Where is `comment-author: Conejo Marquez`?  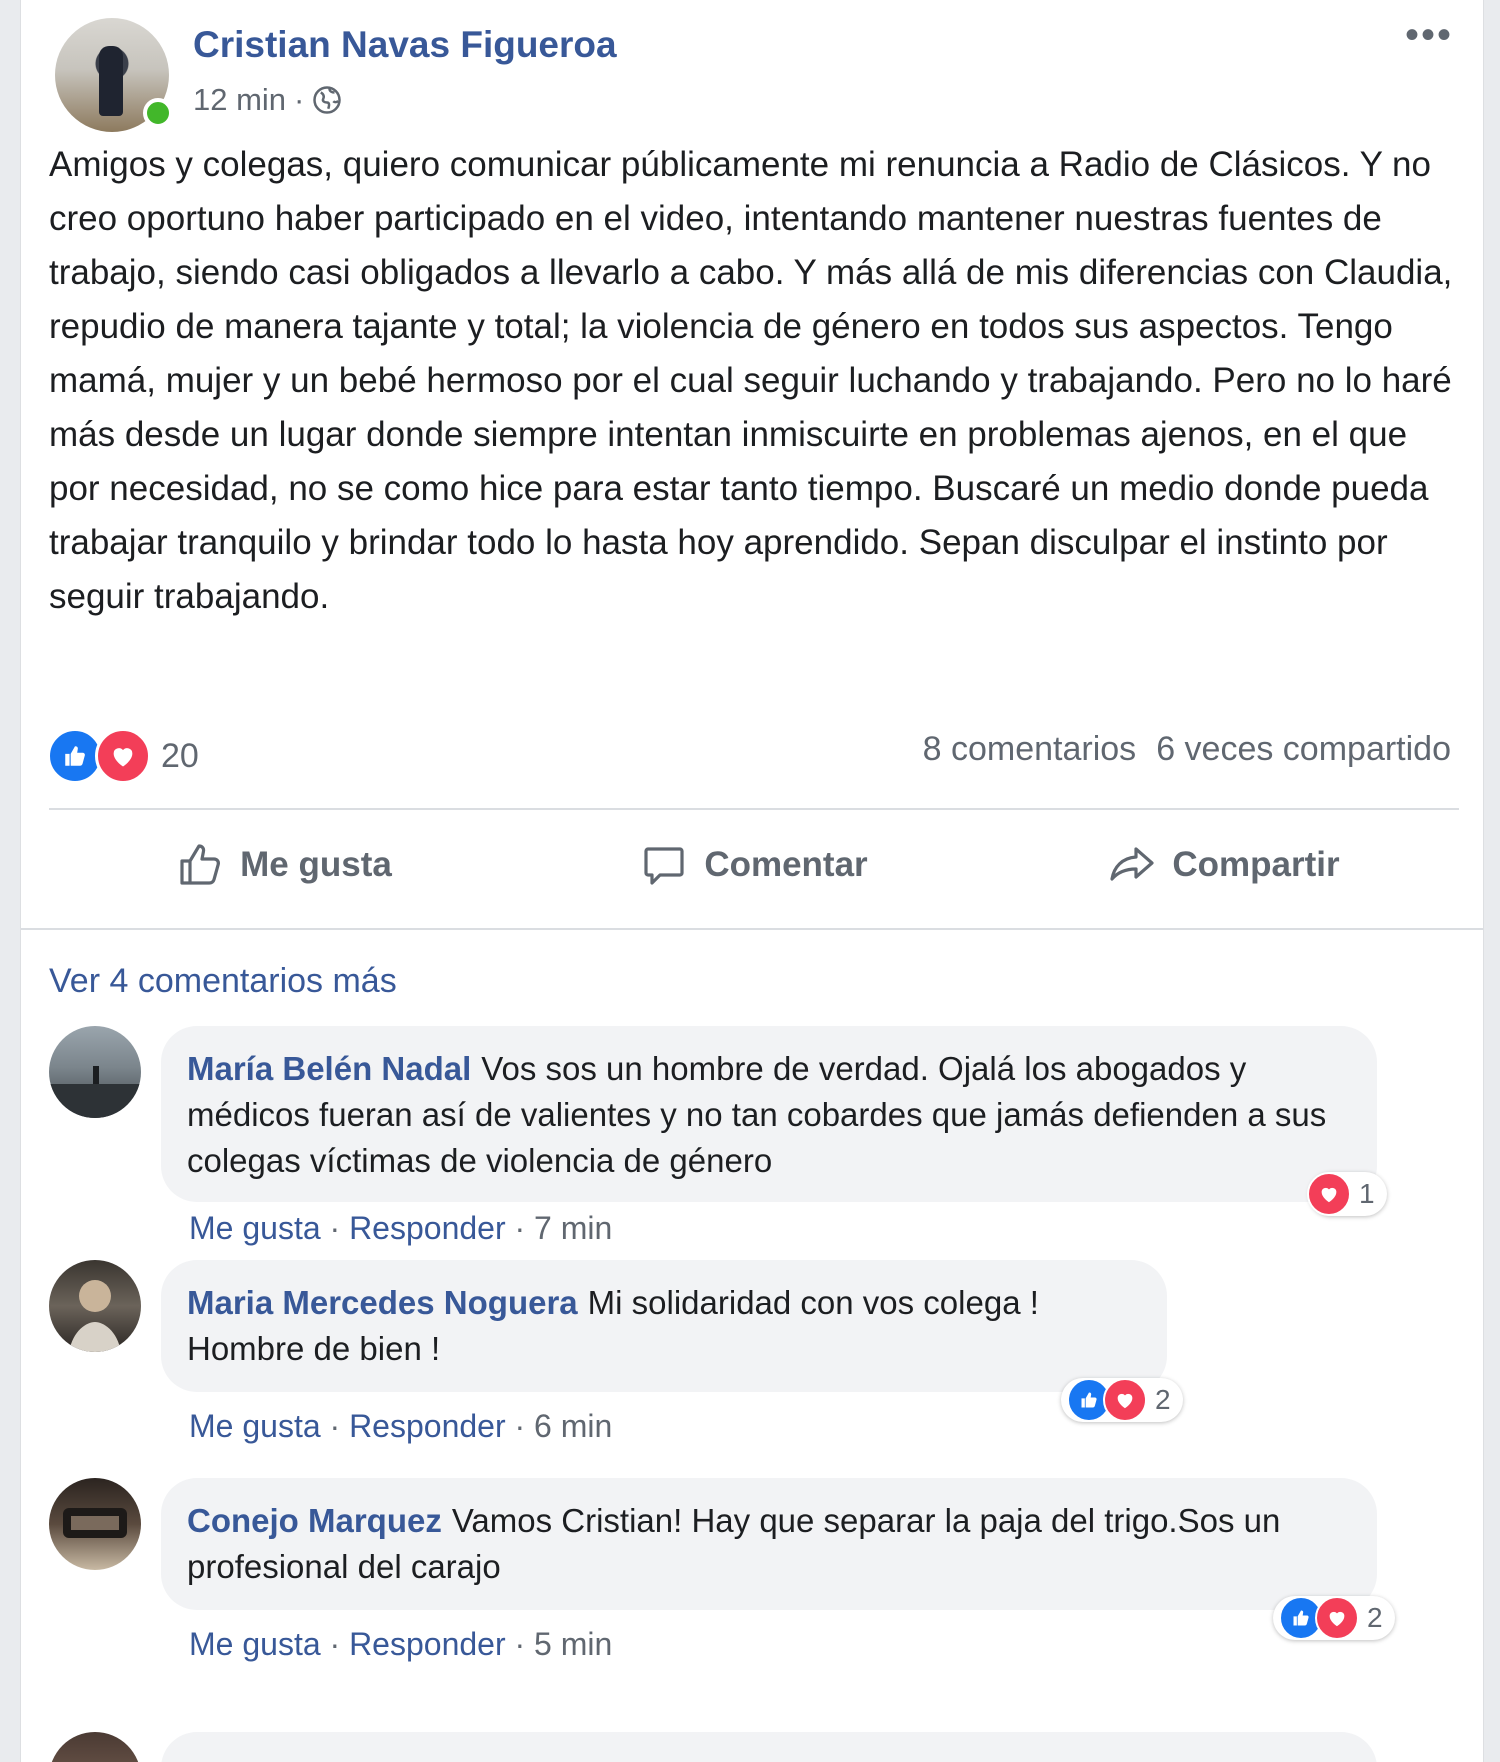
comment-author: Conejo Marquez is located at coordinates (314, 1520).